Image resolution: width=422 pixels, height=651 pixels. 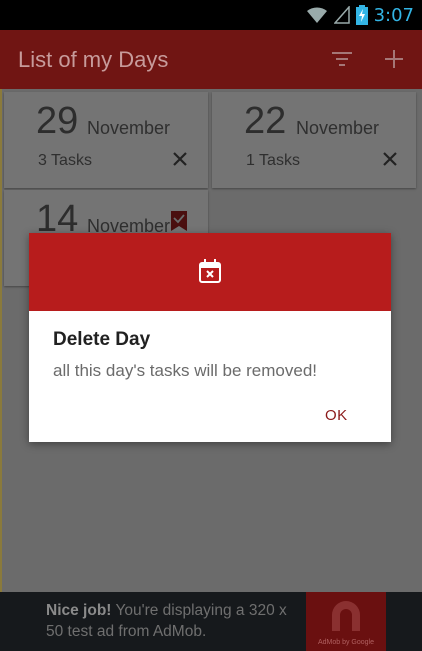 I want to click on admob-logo-text: AdMob by Google, so click(x=346, y=642).